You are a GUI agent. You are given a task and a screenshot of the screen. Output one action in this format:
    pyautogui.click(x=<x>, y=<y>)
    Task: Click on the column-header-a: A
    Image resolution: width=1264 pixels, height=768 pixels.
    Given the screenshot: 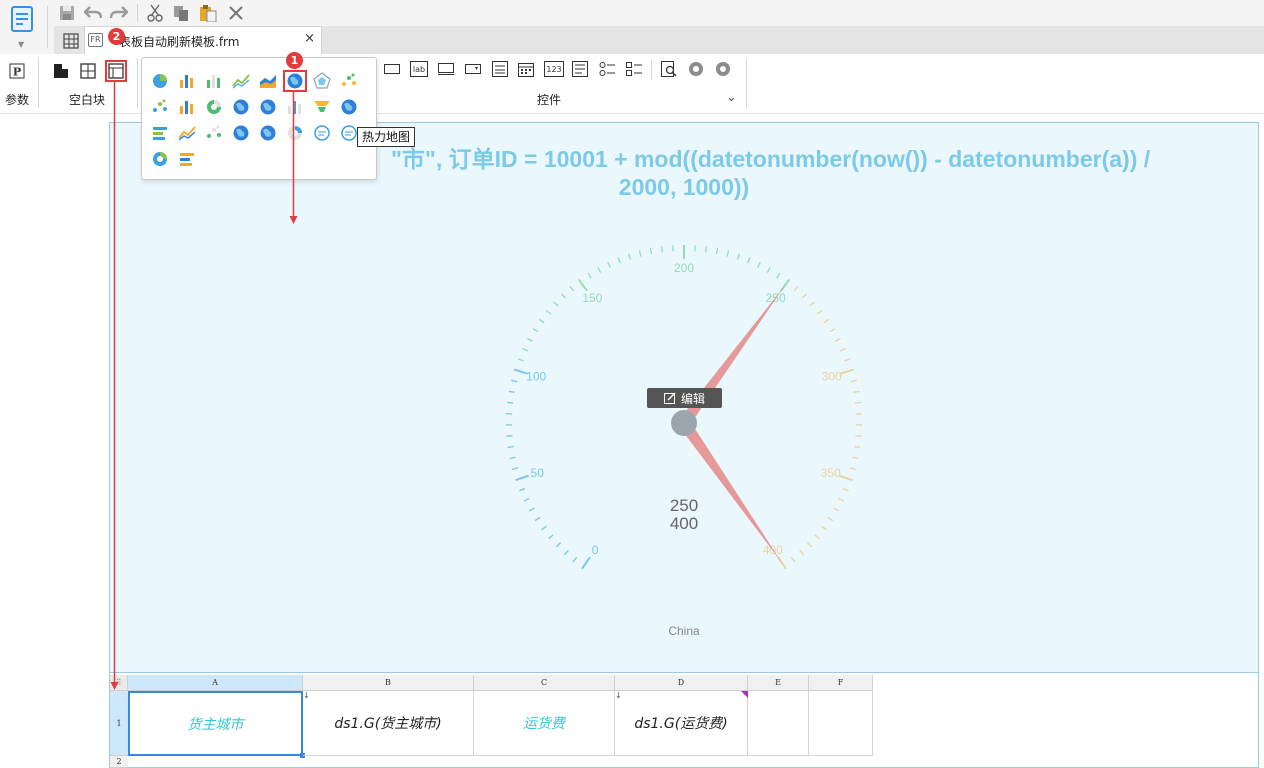 What is the action you would take?
    pyautogui.click(x=215, y=683)
    